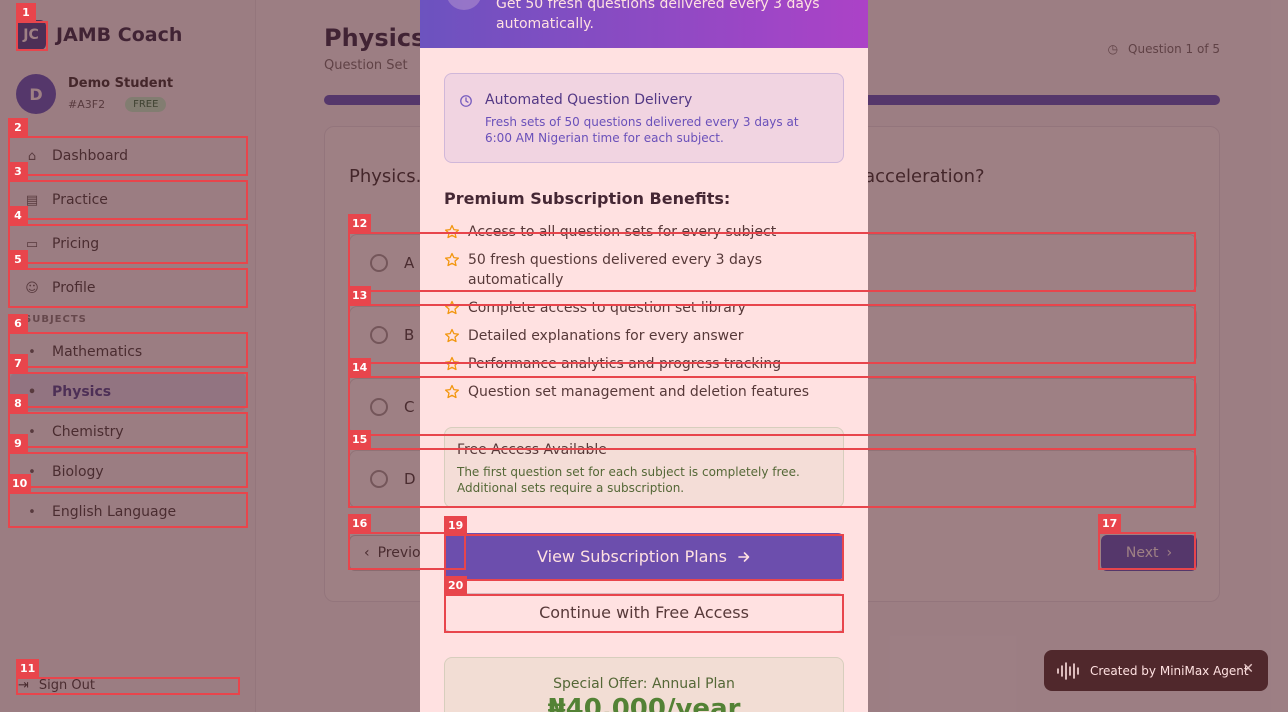 The image size is (1288, 712). I want to click on view-subscription-plans-button: View Subscription Plans, so click(644, 556).